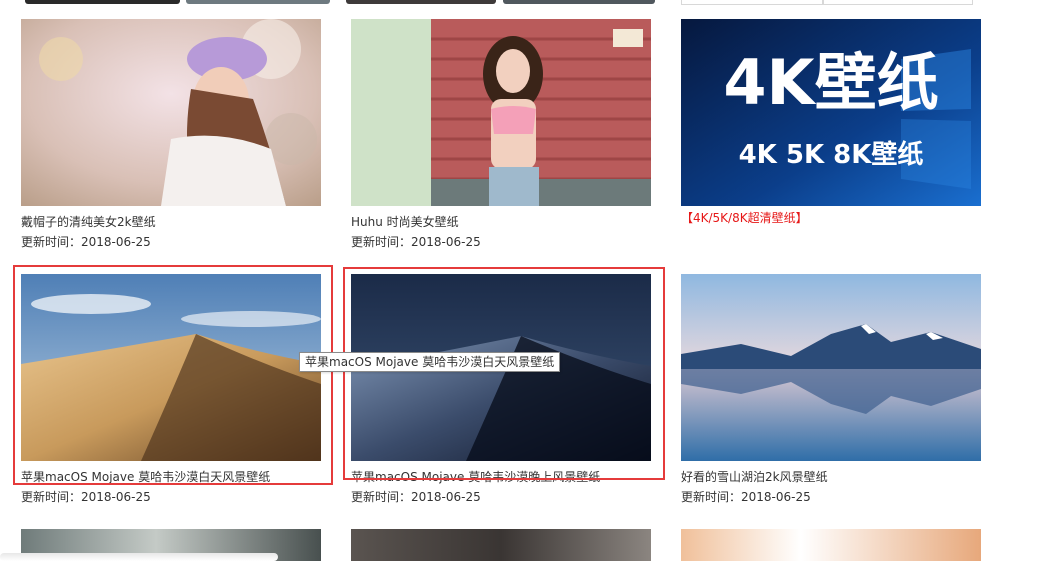  Describe the element at coordinates (139, 557) in the screenshot. I see `horizontal-scroll-shadow` at that location.